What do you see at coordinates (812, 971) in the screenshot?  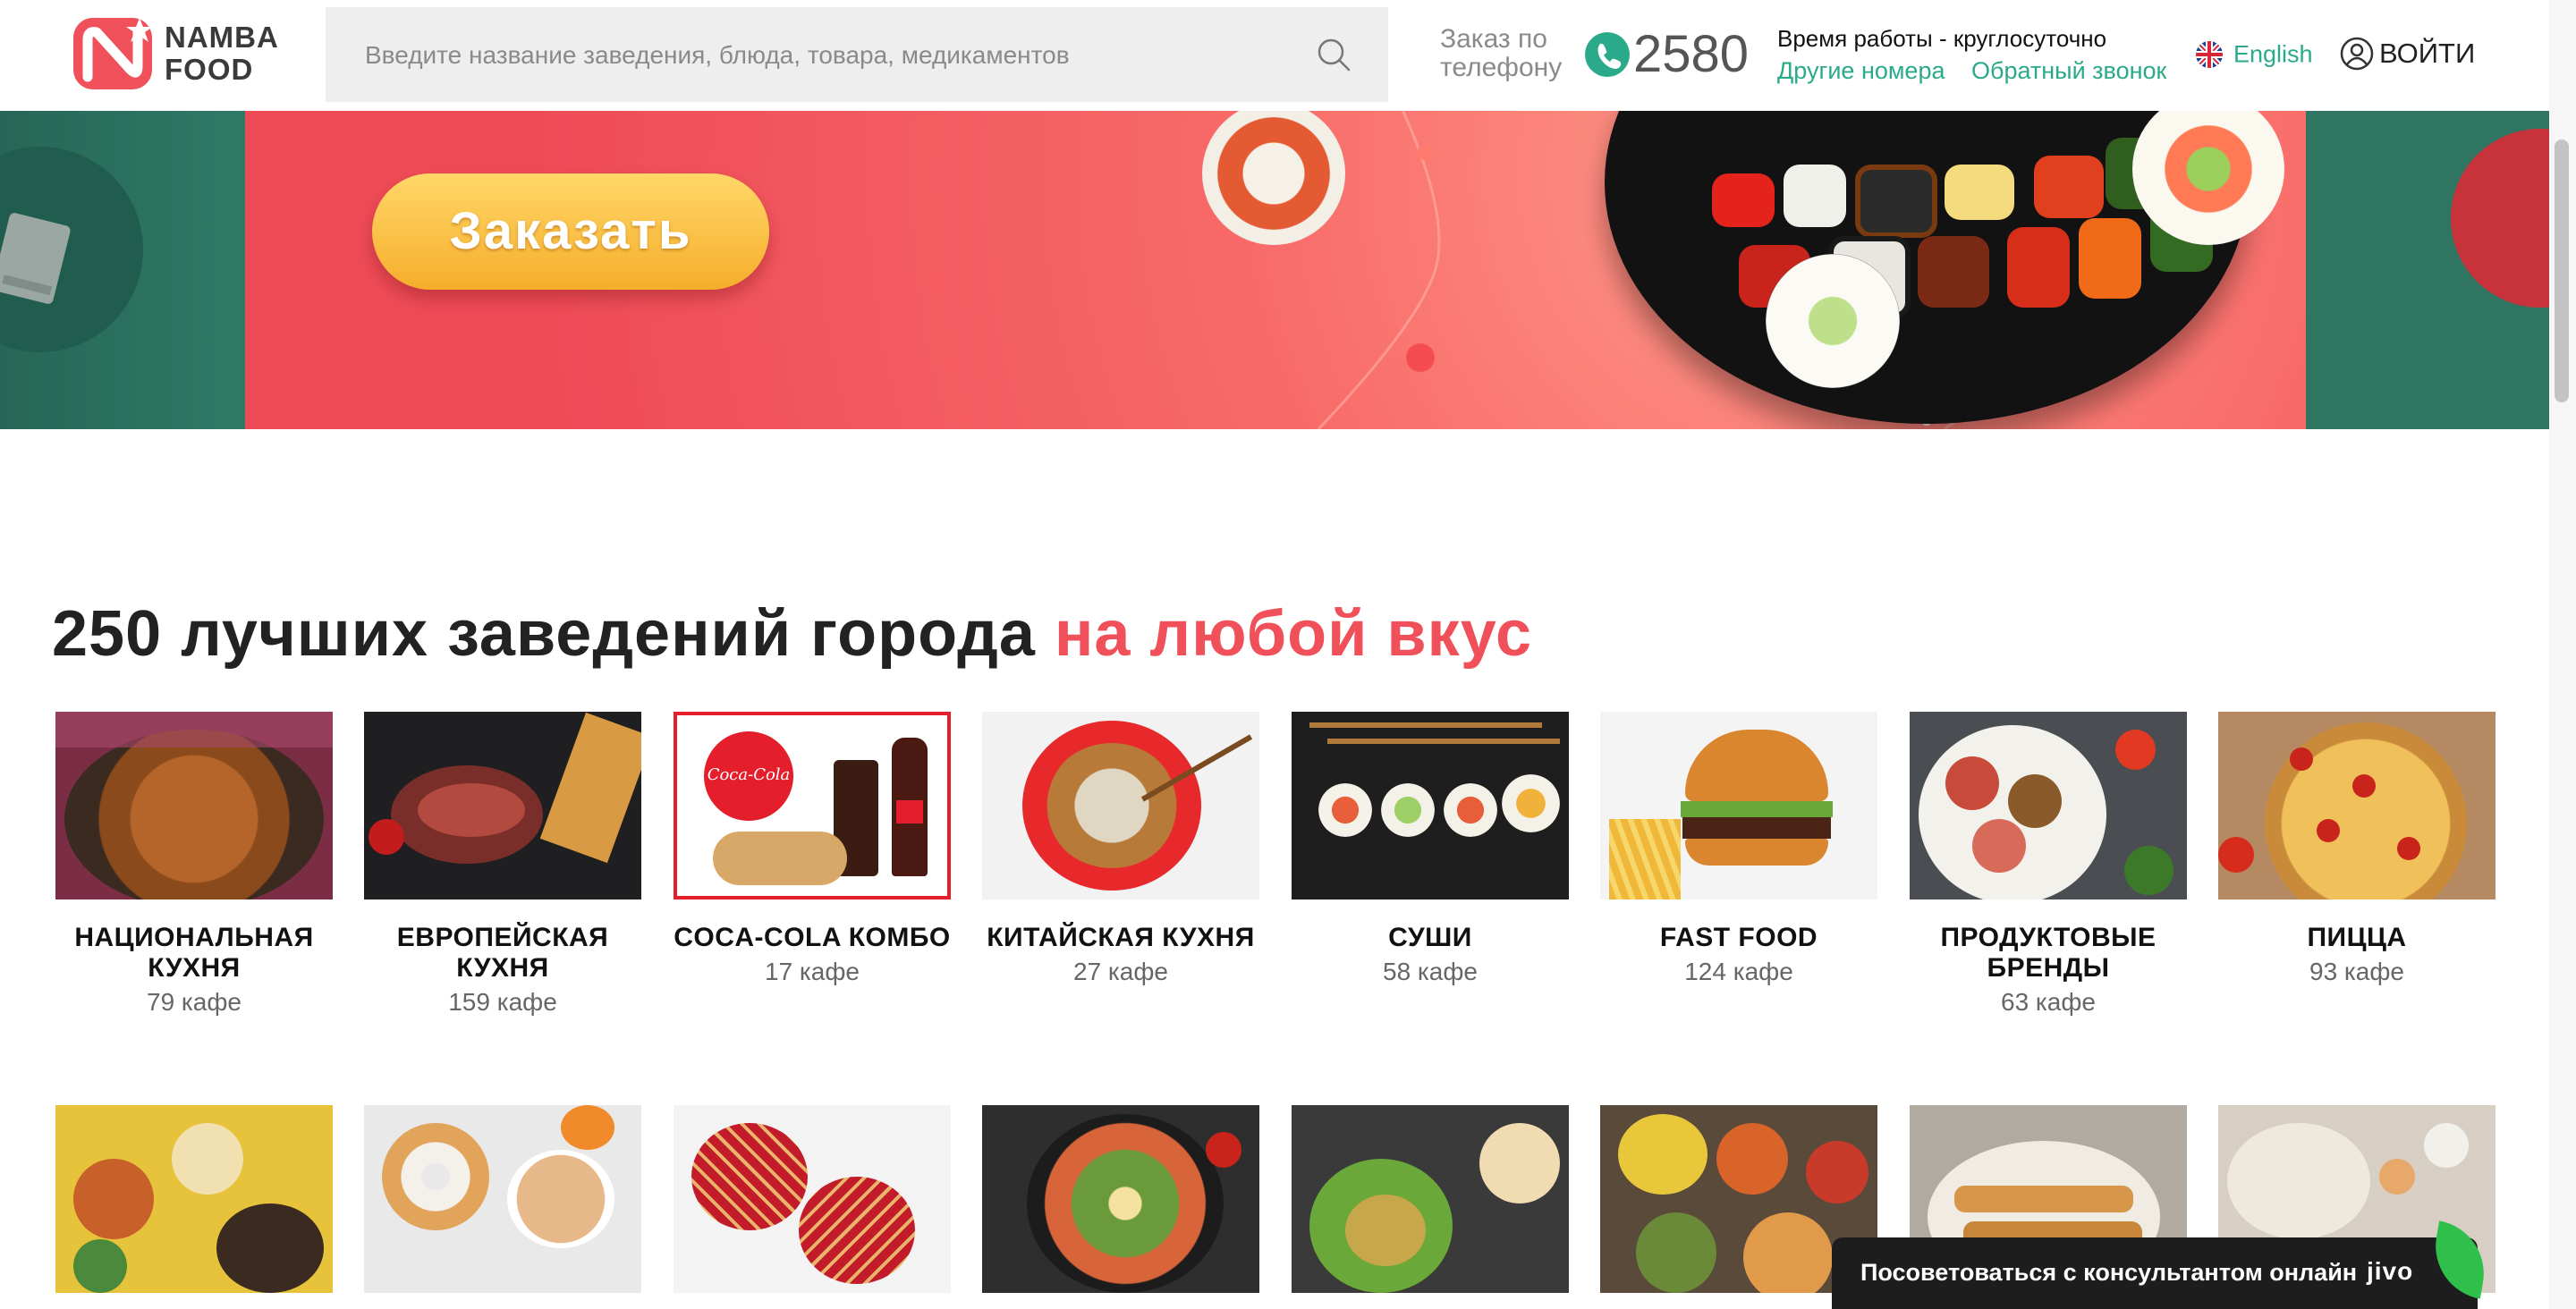 I see `category-count: 17 кафе` at bounding box center [812, 971].